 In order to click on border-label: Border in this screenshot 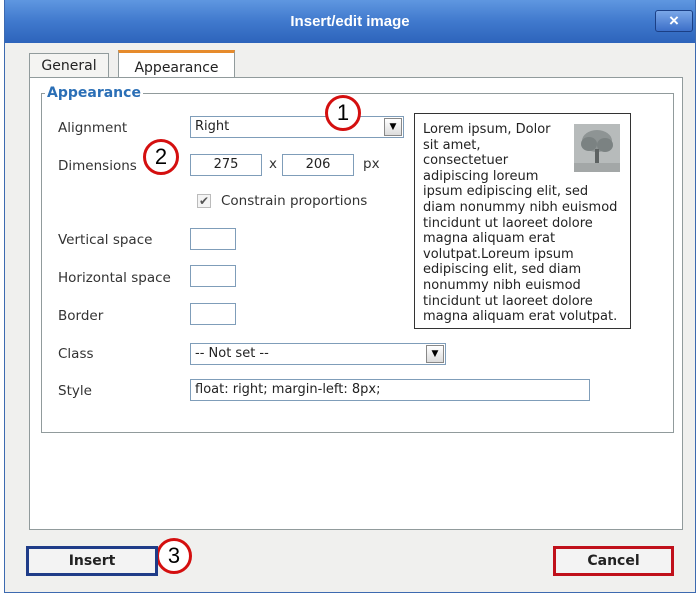, I will do `click(81, 316)`.